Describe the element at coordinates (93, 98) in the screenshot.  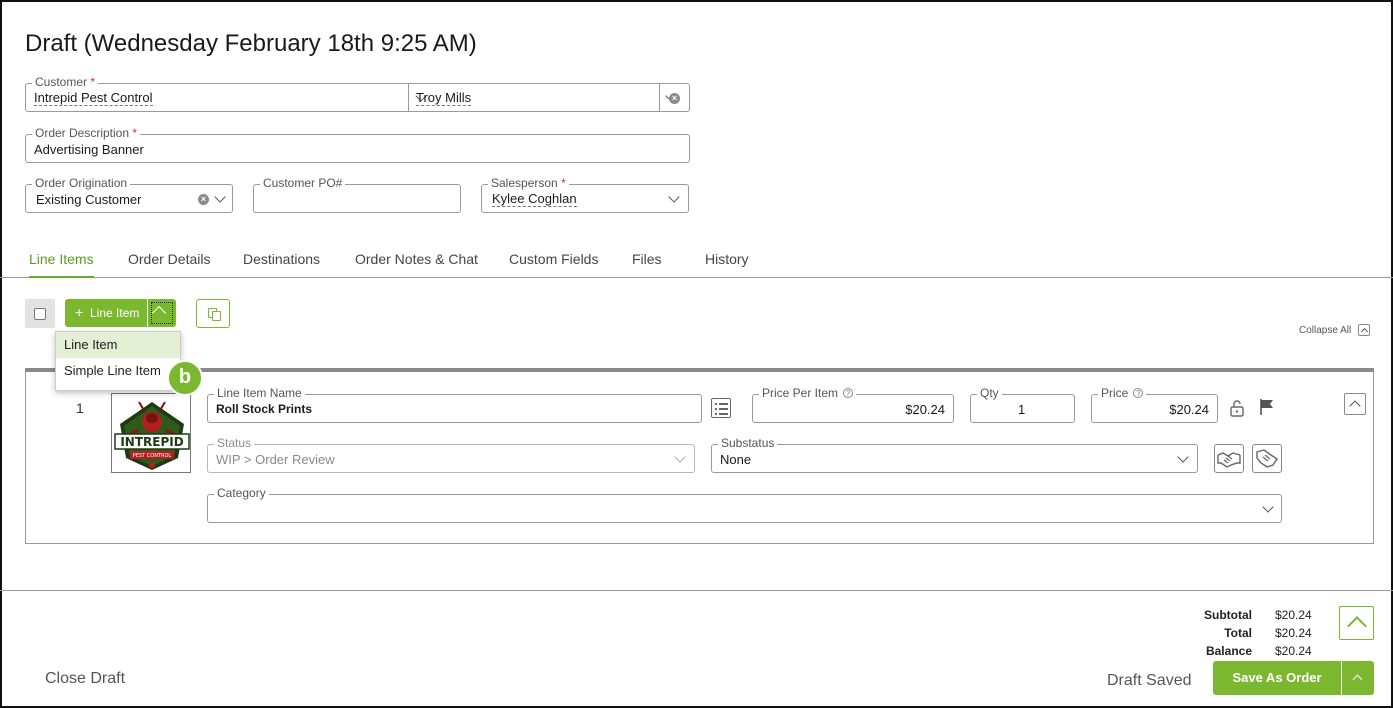
I see `customer-value: Intrepid Pest Control` at that location.